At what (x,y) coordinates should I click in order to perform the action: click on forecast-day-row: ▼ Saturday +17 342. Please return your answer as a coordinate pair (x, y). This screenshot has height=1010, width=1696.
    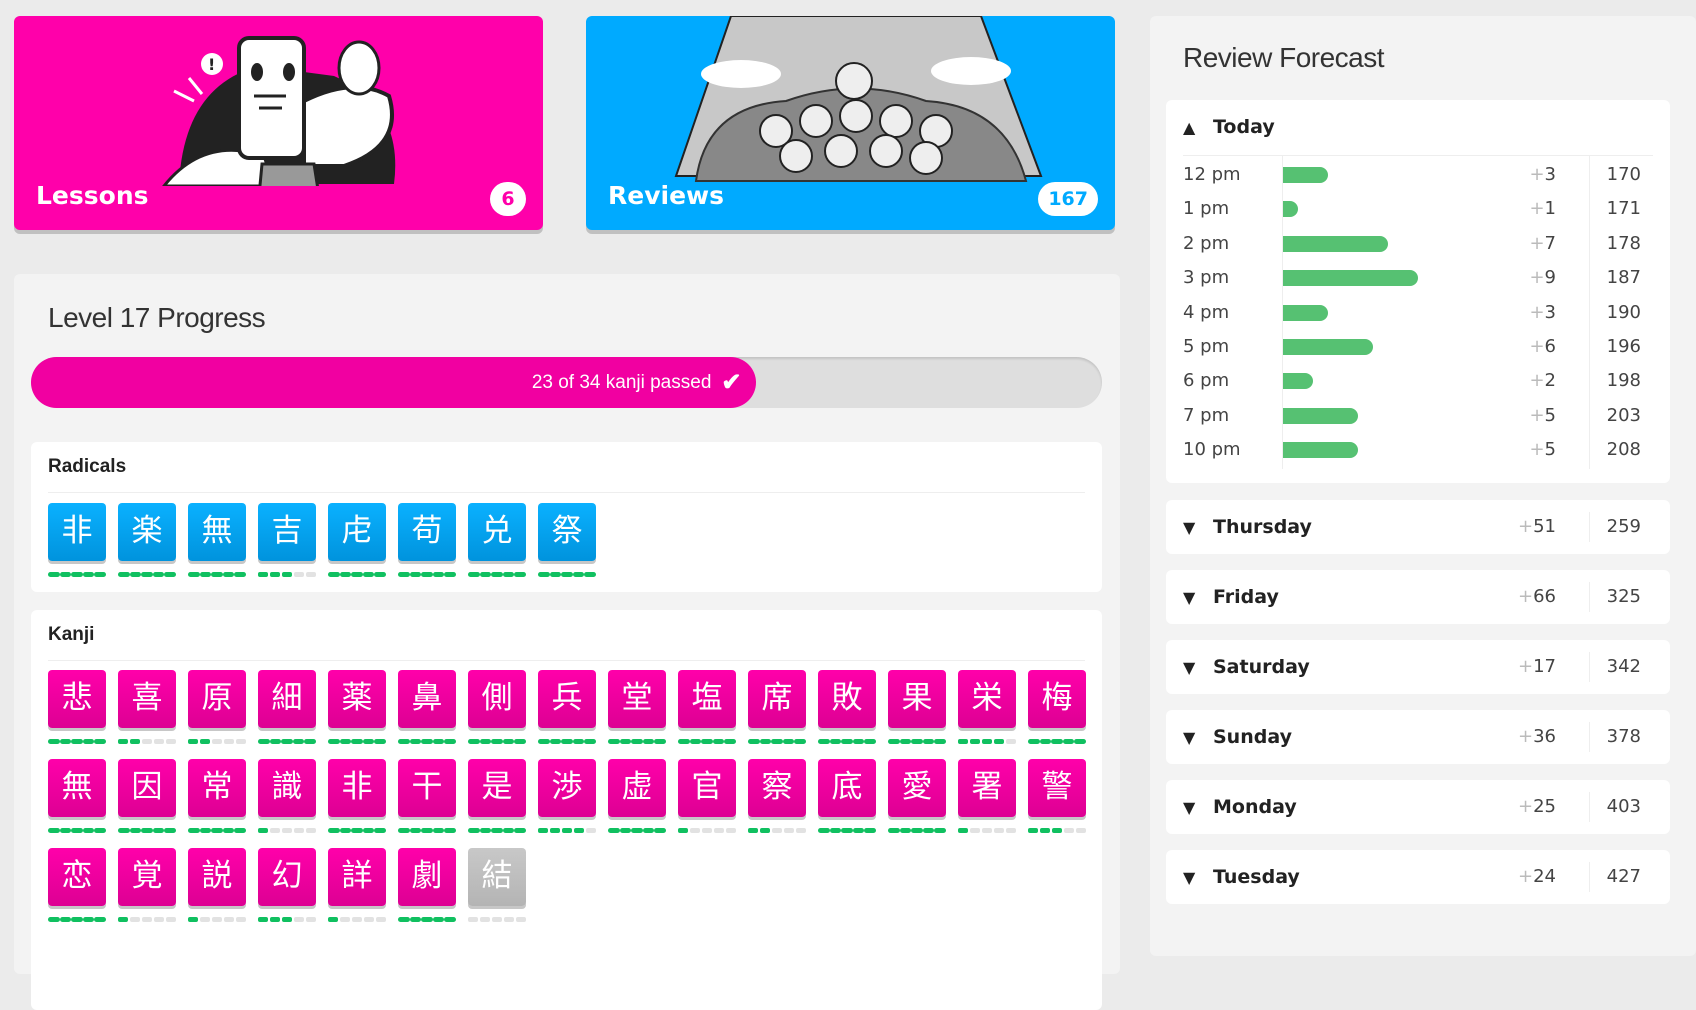
    Looking at the image, I should click on (1418, 667).